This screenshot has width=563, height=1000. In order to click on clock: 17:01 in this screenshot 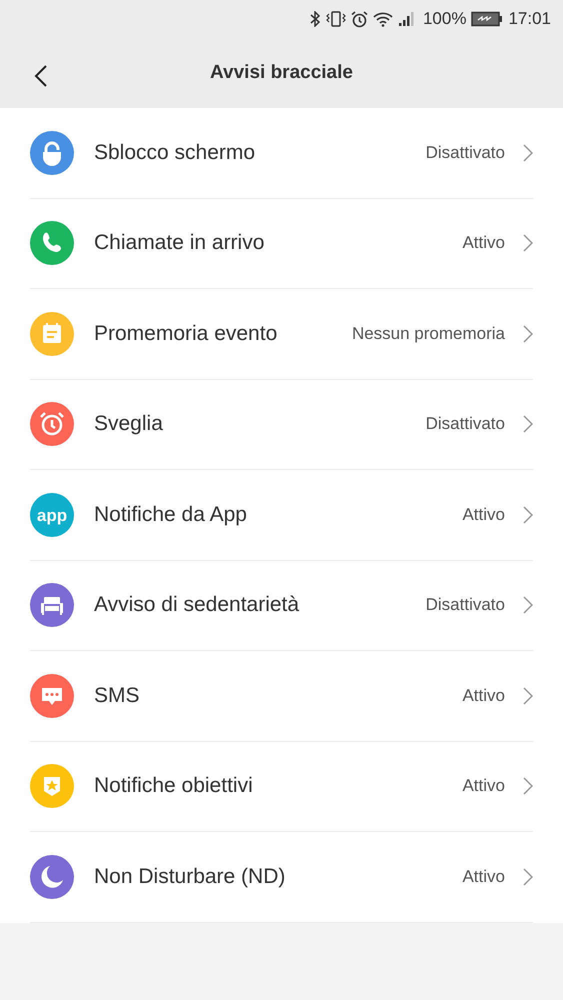, I will do `click(529, 19)`.